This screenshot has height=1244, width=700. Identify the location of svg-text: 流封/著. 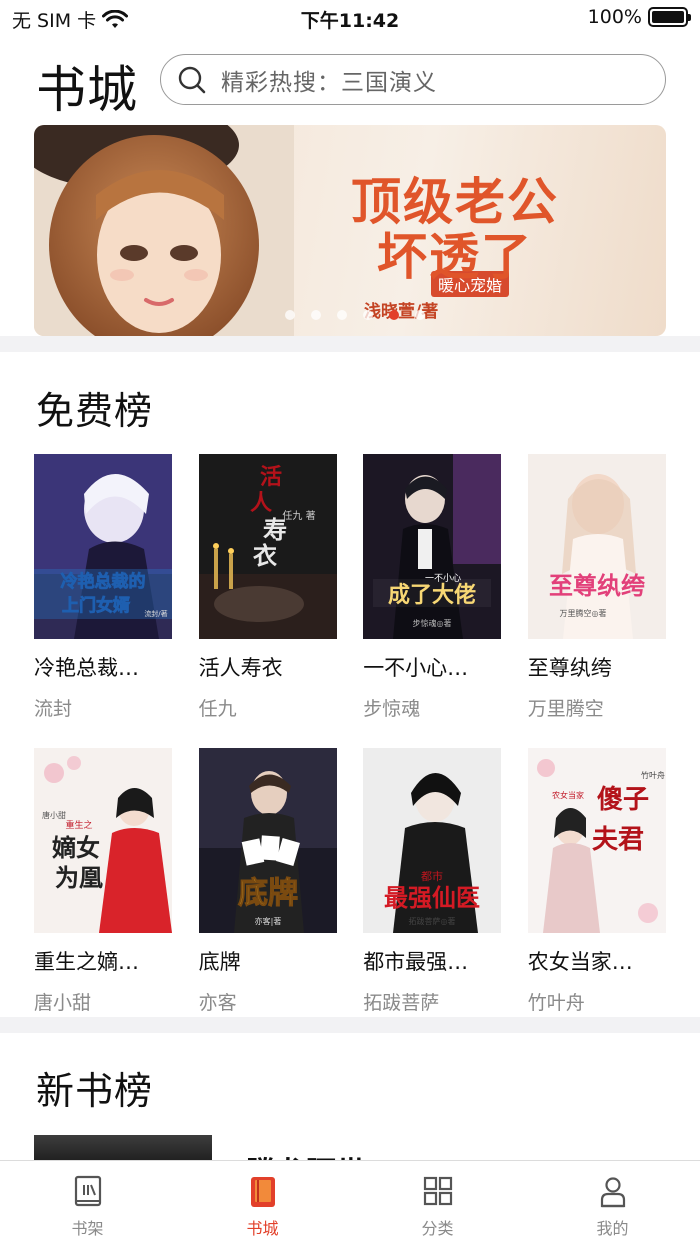
(155, 613).